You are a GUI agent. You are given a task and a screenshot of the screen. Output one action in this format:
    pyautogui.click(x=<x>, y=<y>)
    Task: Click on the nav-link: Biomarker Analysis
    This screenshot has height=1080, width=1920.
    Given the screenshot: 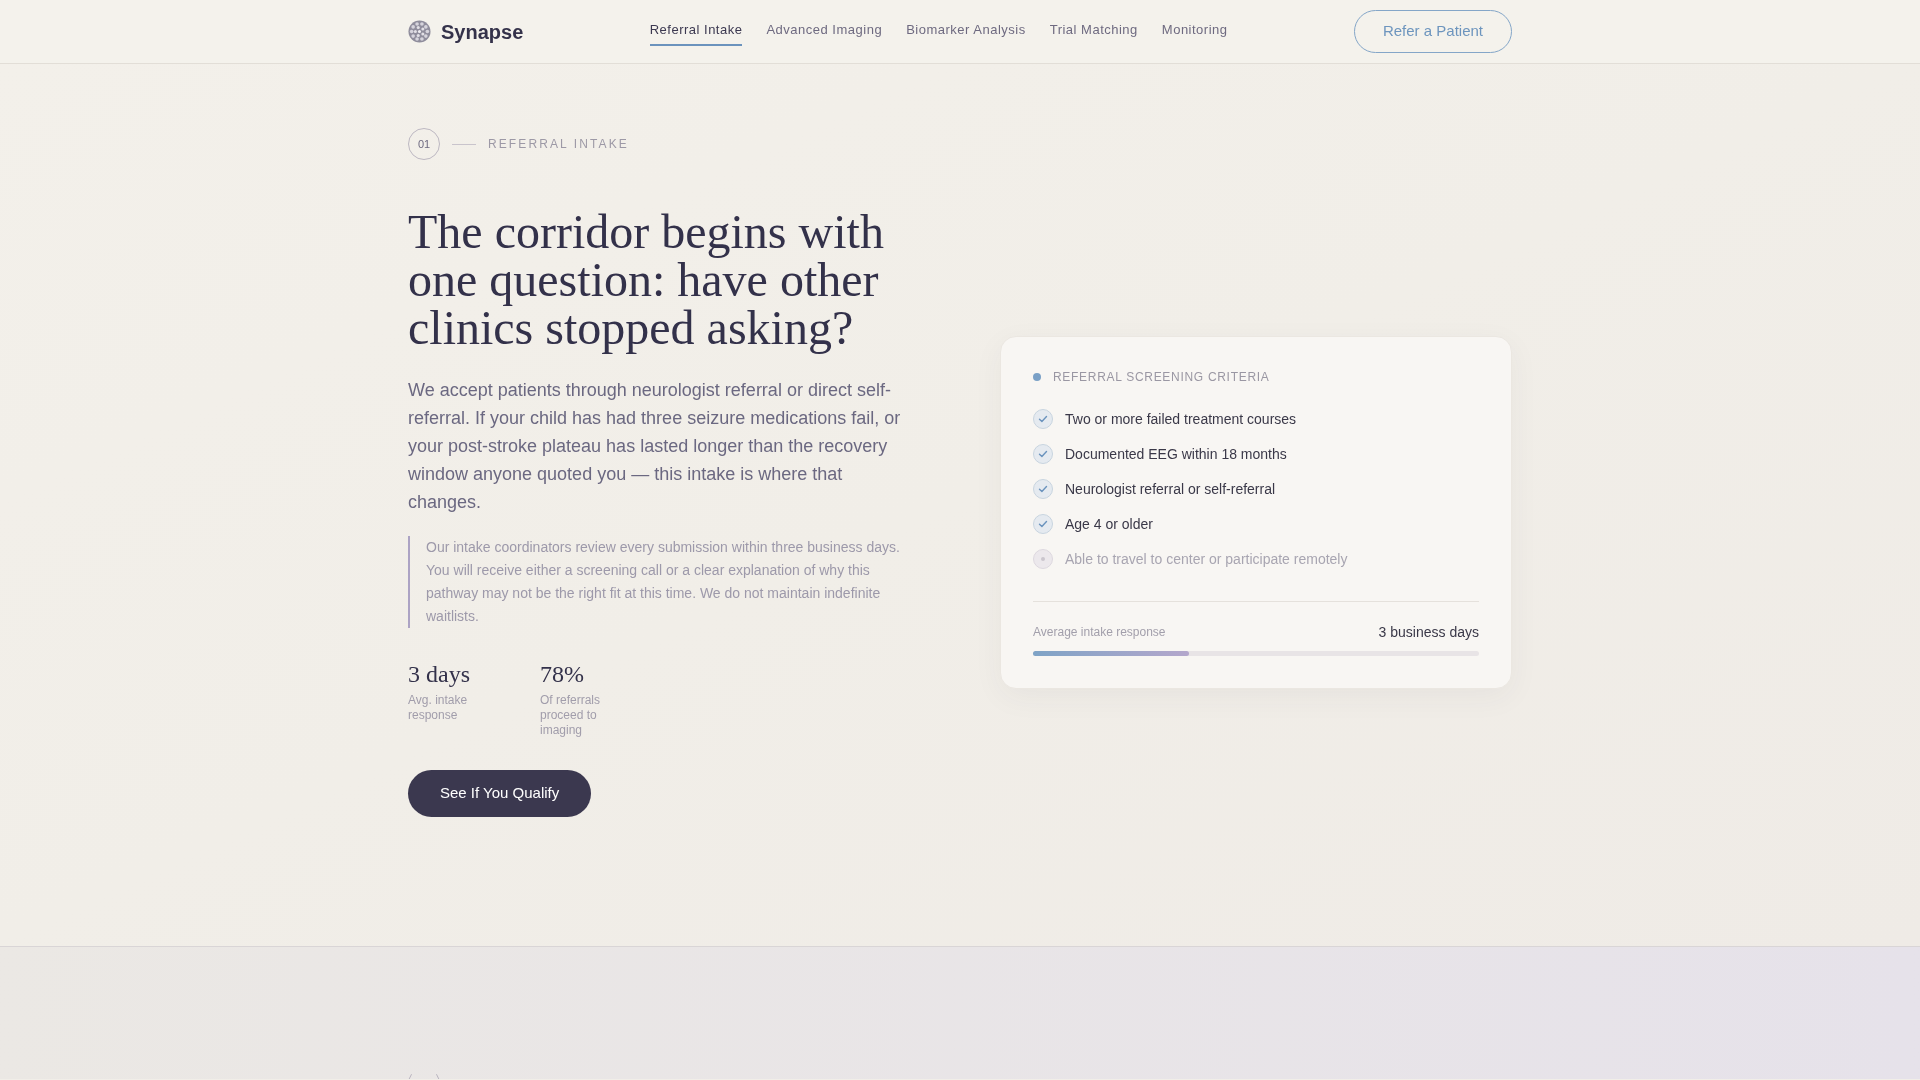 What is the action you would take?
    pyautogui.click(x=966, y=34)
    